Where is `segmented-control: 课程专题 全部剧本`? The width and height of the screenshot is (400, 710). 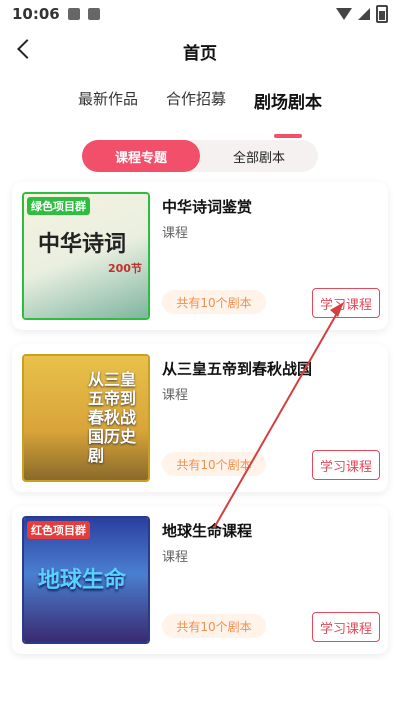
segmented-control: 课程专题 全部剧本 is located at coordinates (200, 156).